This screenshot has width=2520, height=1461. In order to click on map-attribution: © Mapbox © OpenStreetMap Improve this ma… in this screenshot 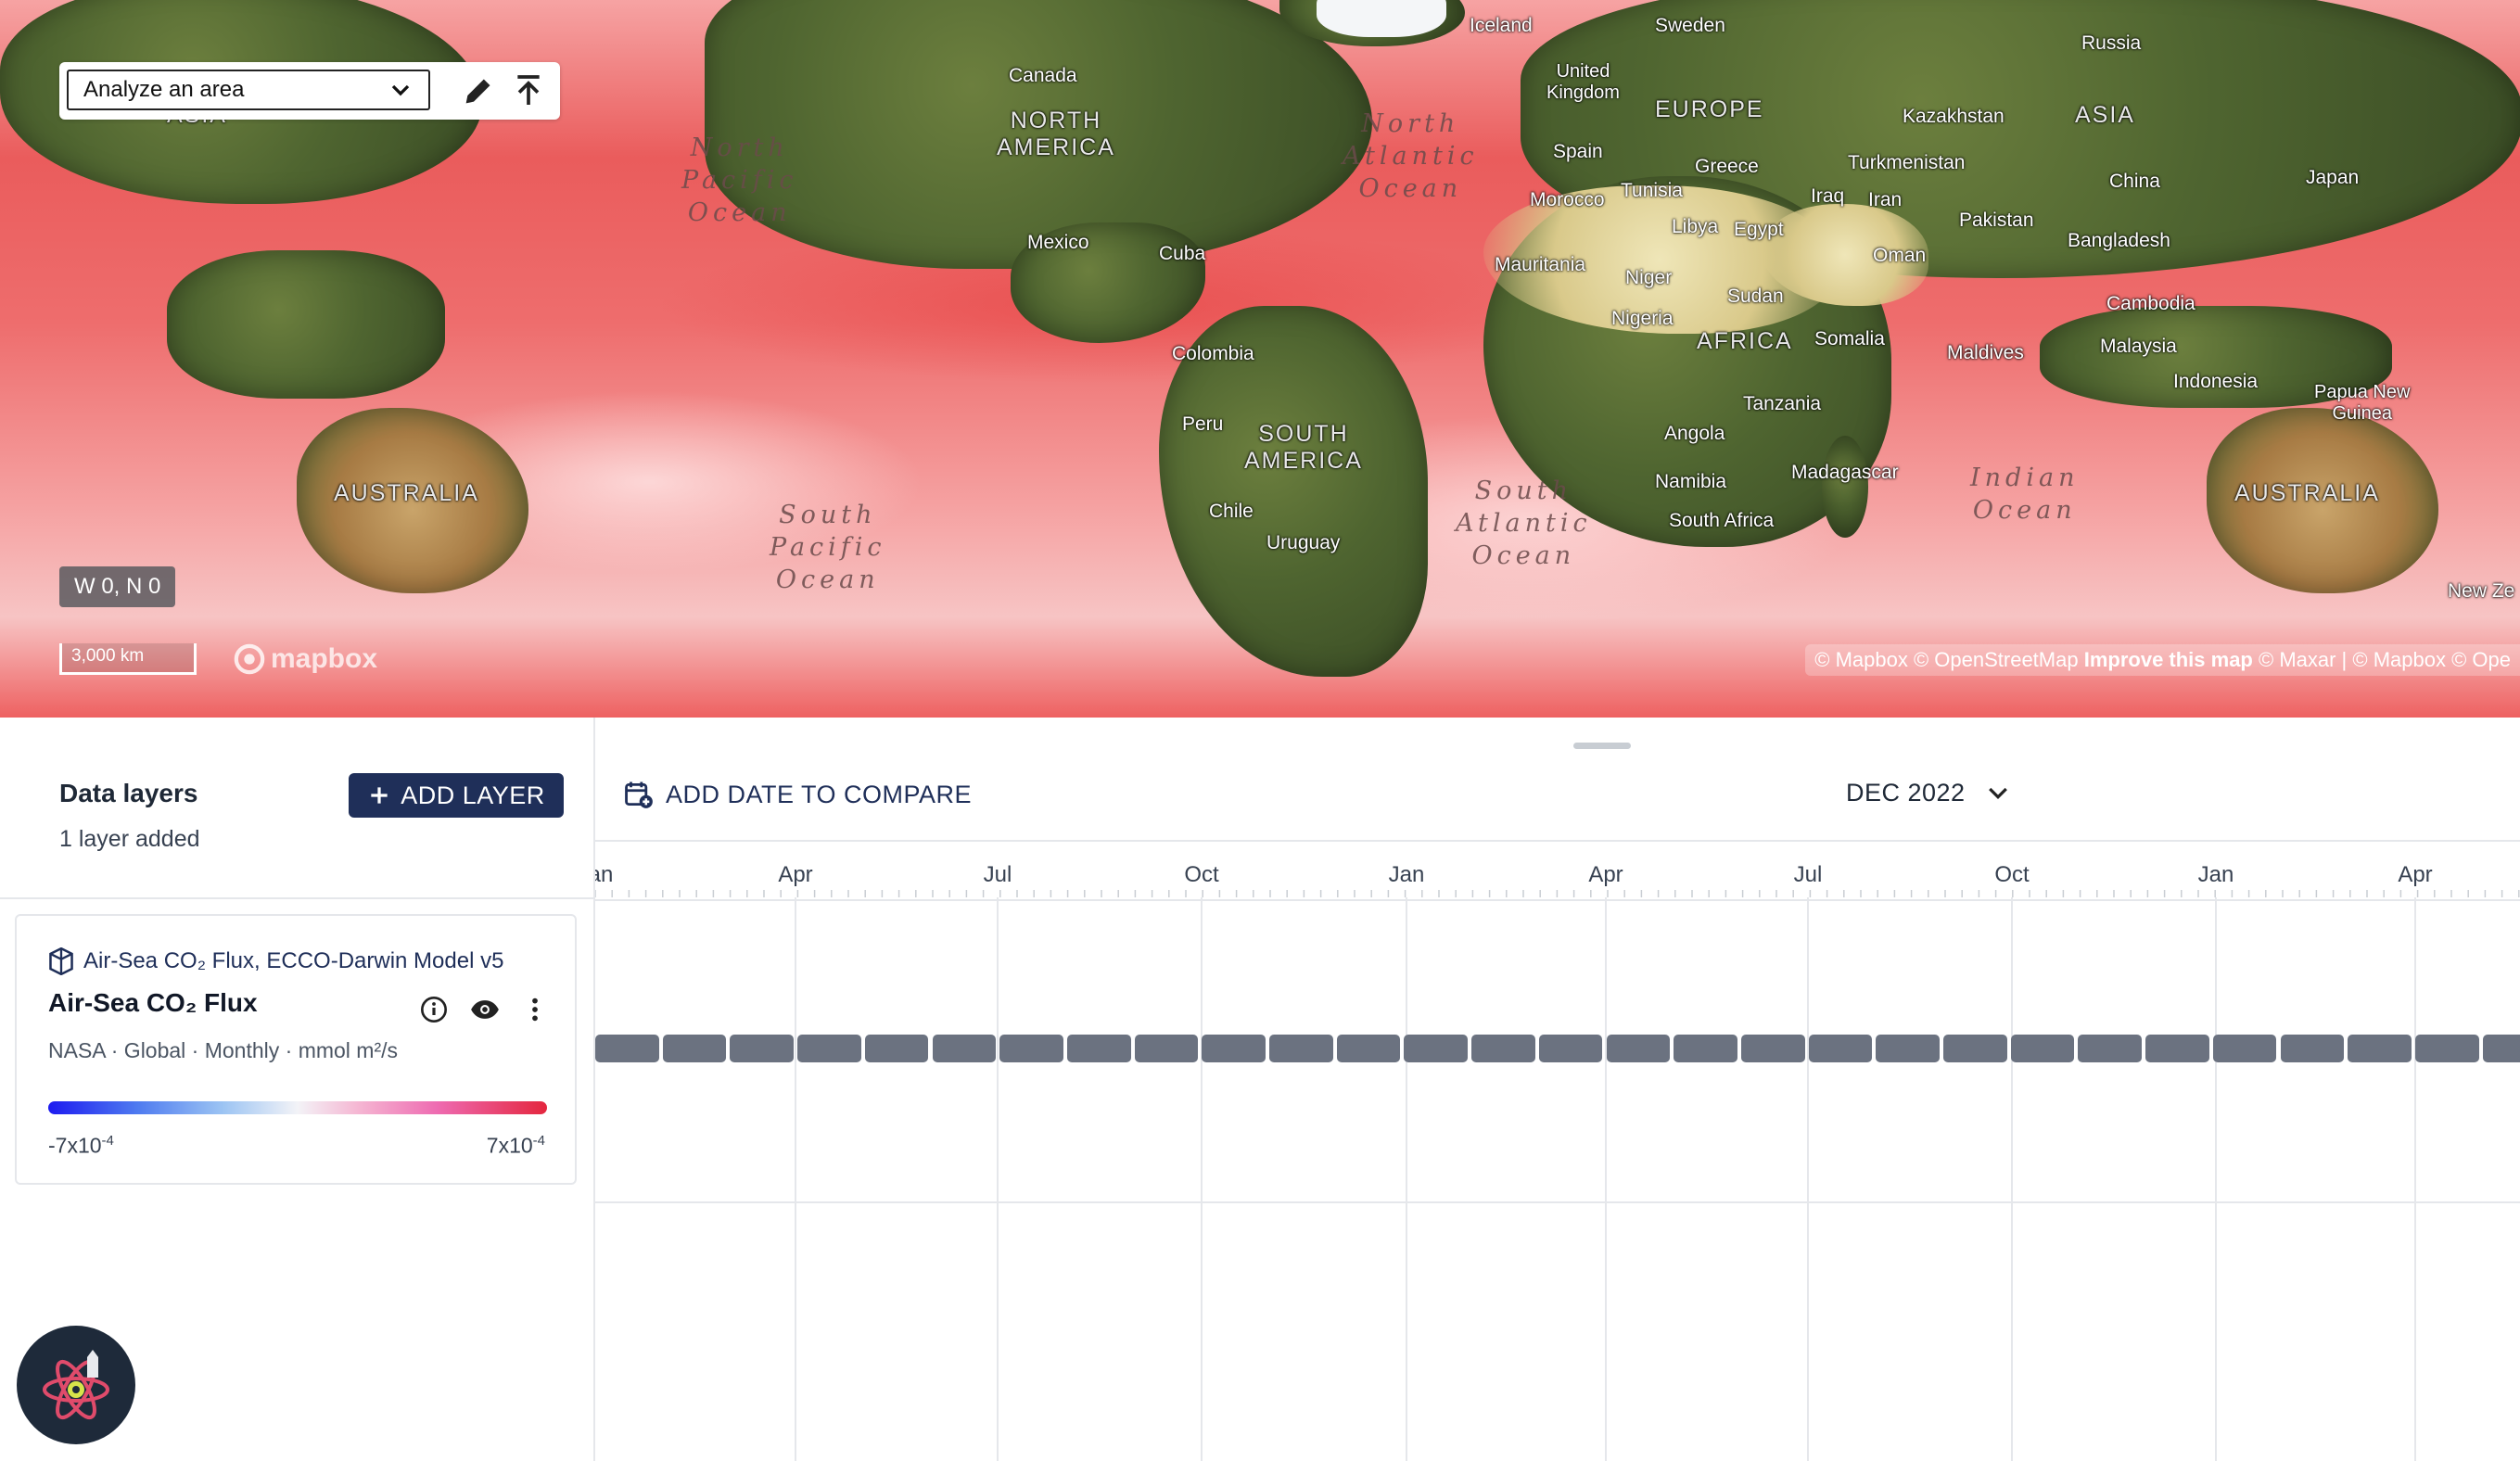, I will do `click(2162, 660)`.